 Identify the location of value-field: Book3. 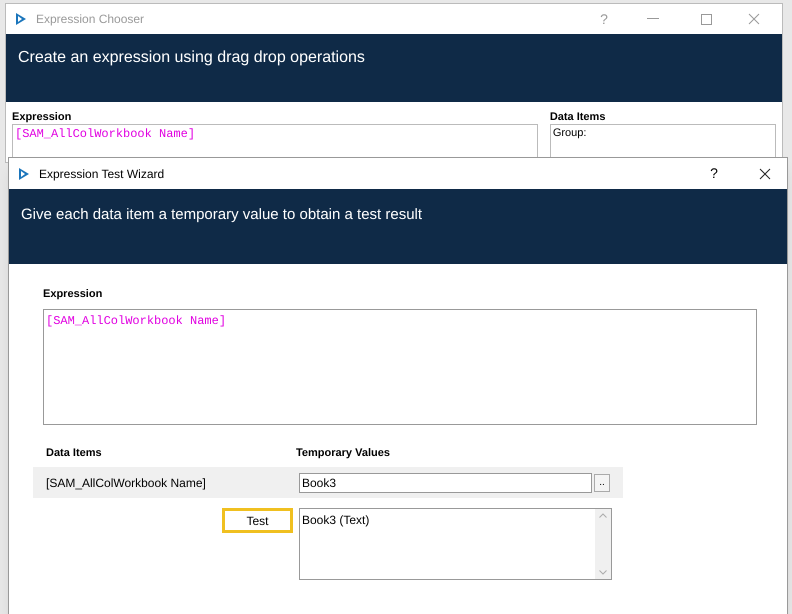
(445, 482).